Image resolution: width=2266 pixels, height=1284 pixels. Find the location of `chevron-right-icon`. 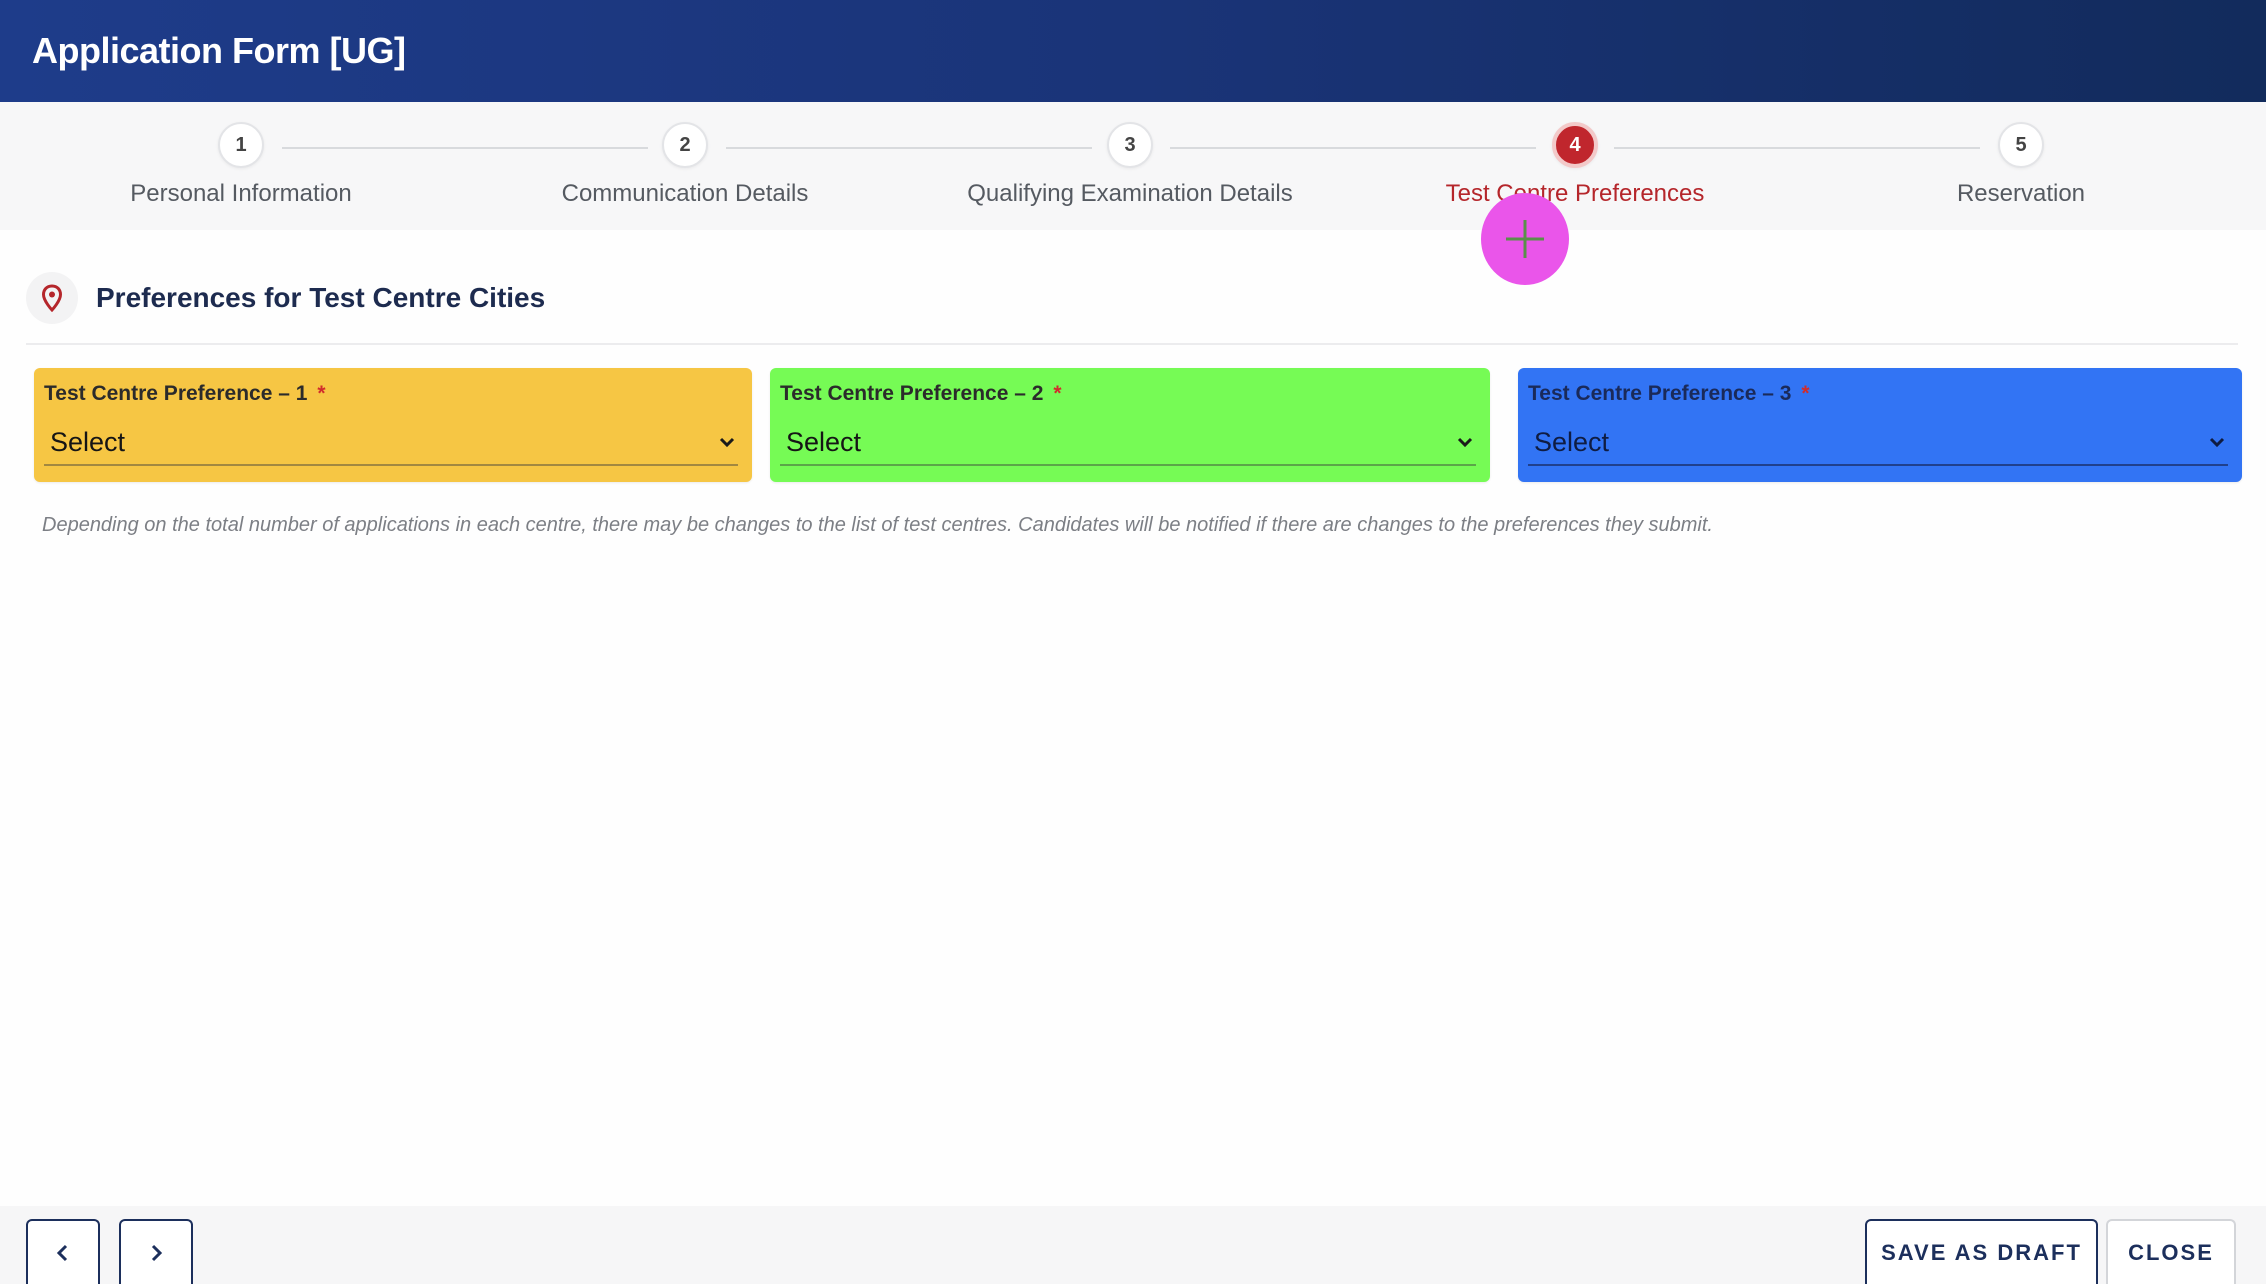

chevron-right-icon is located at coordinates (157, 1252).